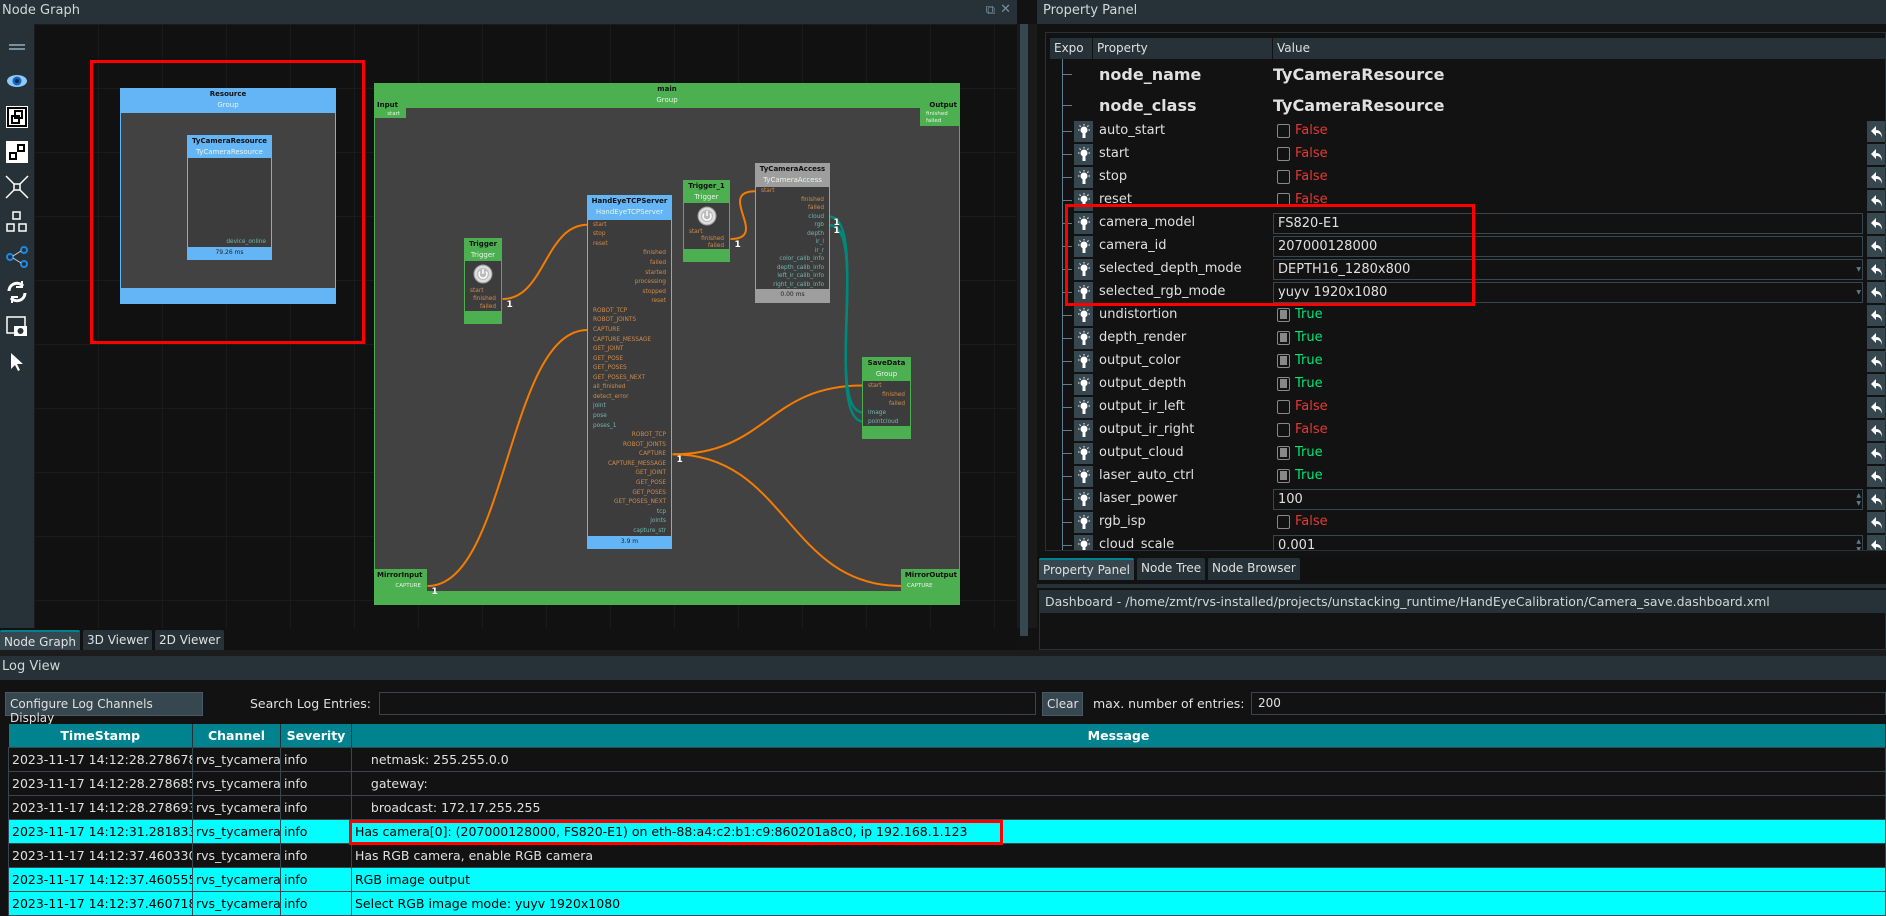  I want to click on node-graph-tab-node-graph: Node Graph, so click(40, 641).